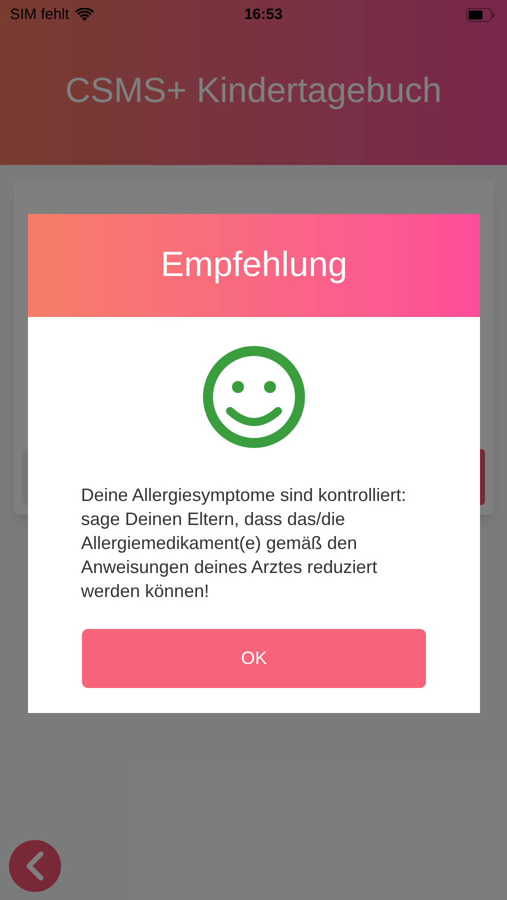  Describe the element at coordinates (254, 265) in the screenshot. I see `dialog-title: Empfehlung` at that location.